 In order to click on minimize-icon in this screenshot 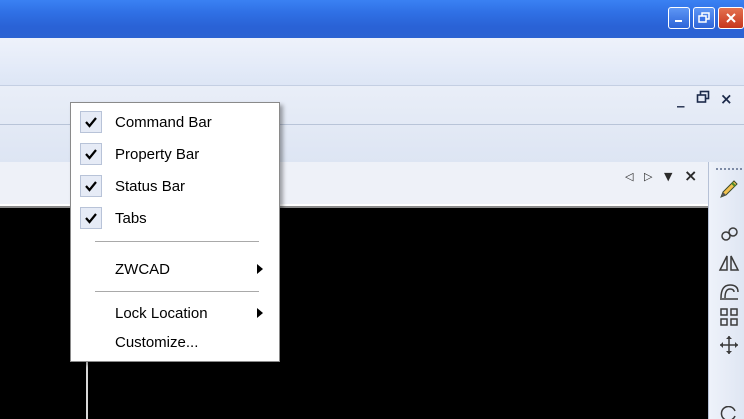, I will do `click(679, 18)`.